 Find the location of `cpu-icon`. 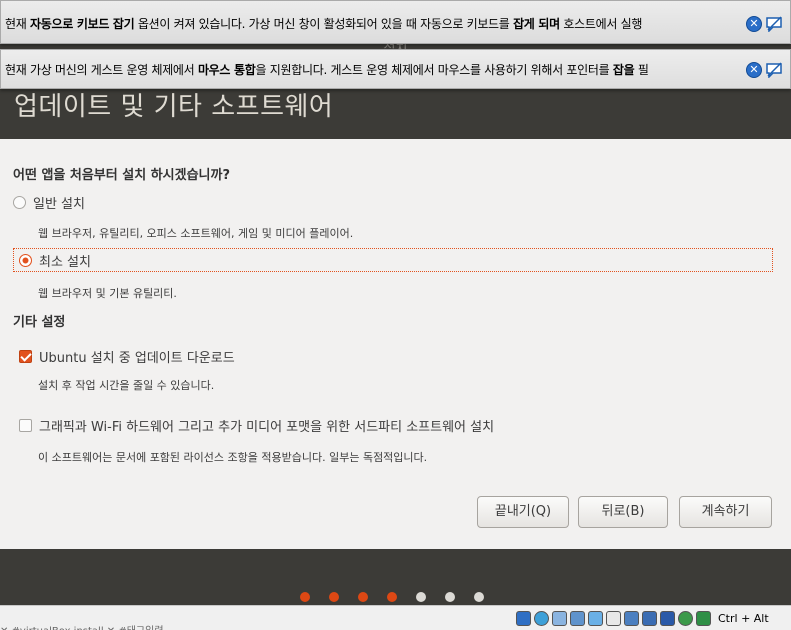

cpu-icon is located at coordinates (667, 618).